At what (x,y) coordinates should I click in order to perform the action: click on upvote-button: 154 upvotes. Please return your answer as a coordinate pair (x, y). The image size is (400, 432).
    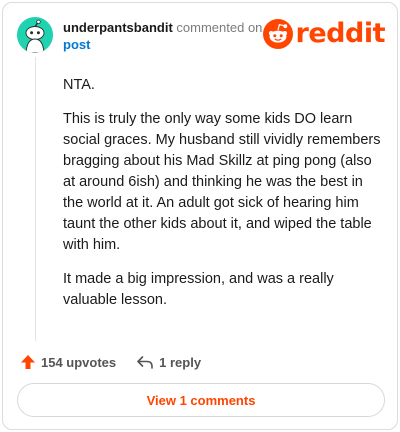
    Looking at the image, I should click on (68, 362).